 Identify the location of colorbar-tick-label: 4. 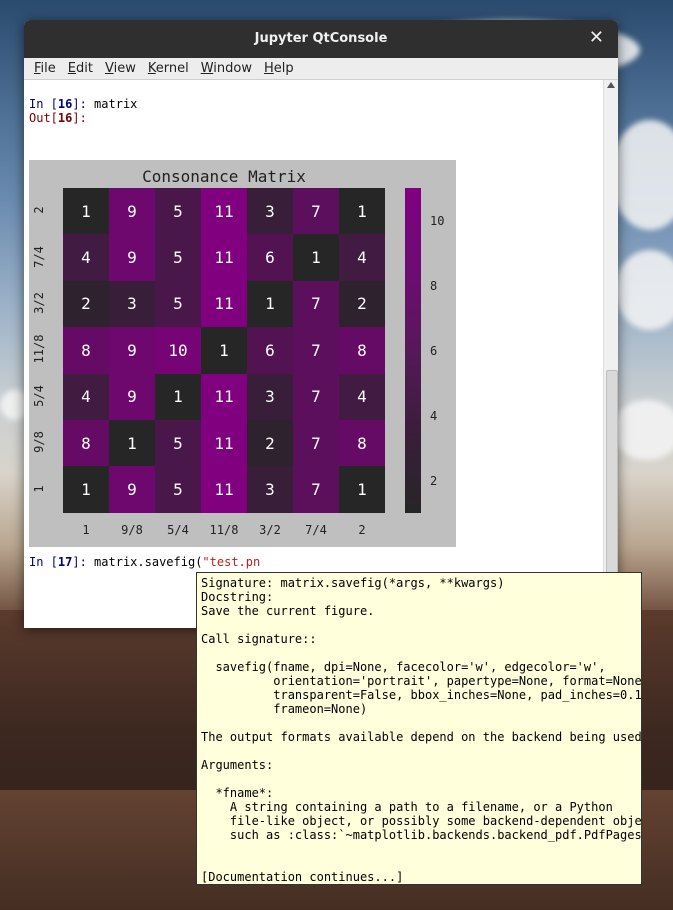
(434, 415).